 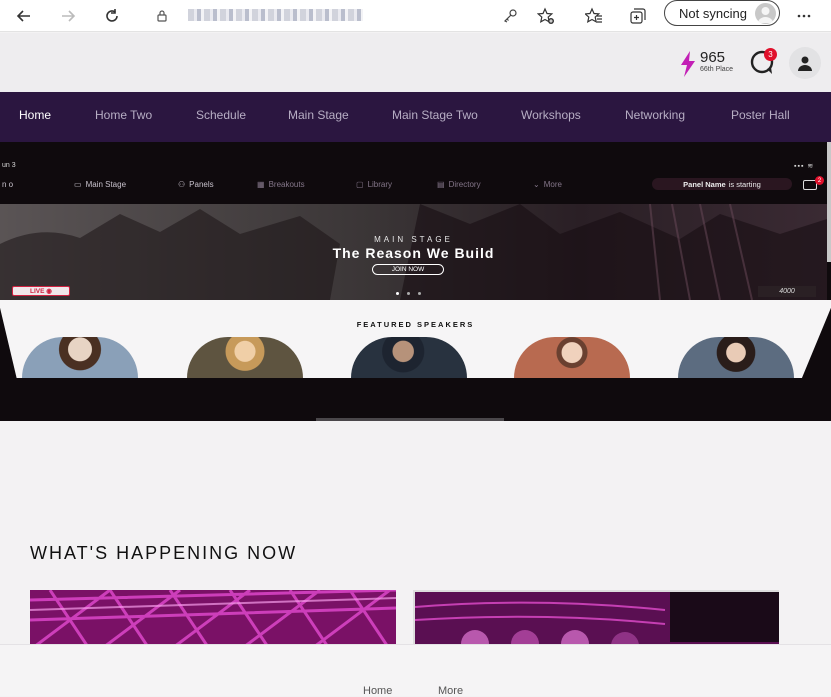 I want to click on viewer-count: 4000, so click(x=787, y=291).